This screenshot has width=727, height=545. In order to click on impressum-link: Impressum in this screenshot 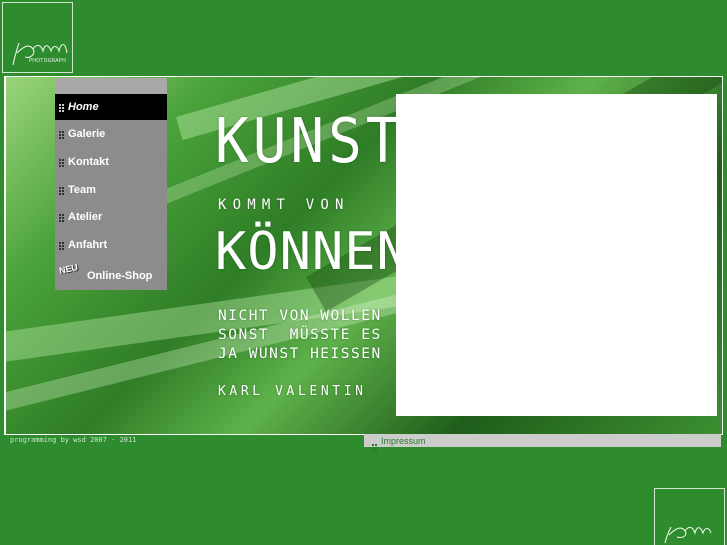, I will do `click(542, 443)`.